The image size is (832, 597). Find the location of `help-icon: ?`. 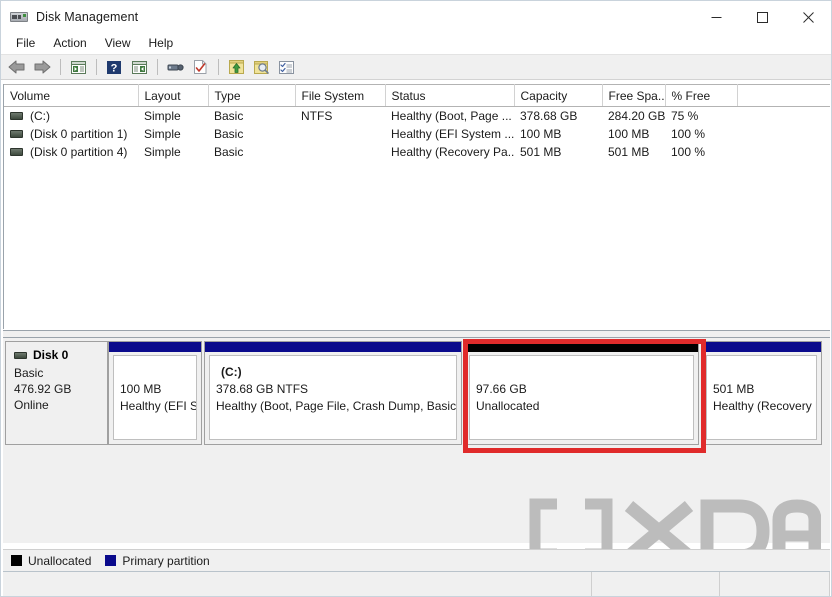

help-icon: ? is located at coordinates (114, 67).